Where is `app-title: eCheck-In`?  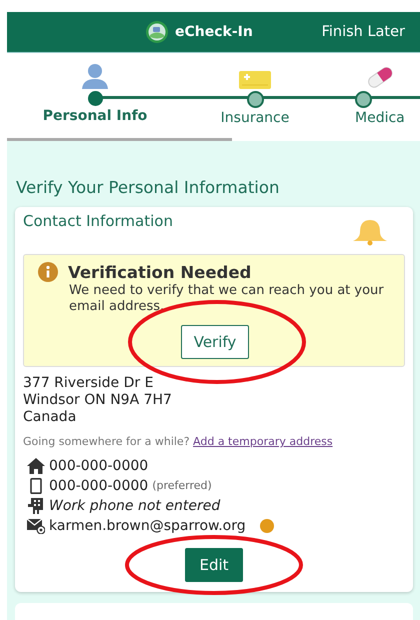
app-title: eCheck-In is located at coordinates (214, 32).